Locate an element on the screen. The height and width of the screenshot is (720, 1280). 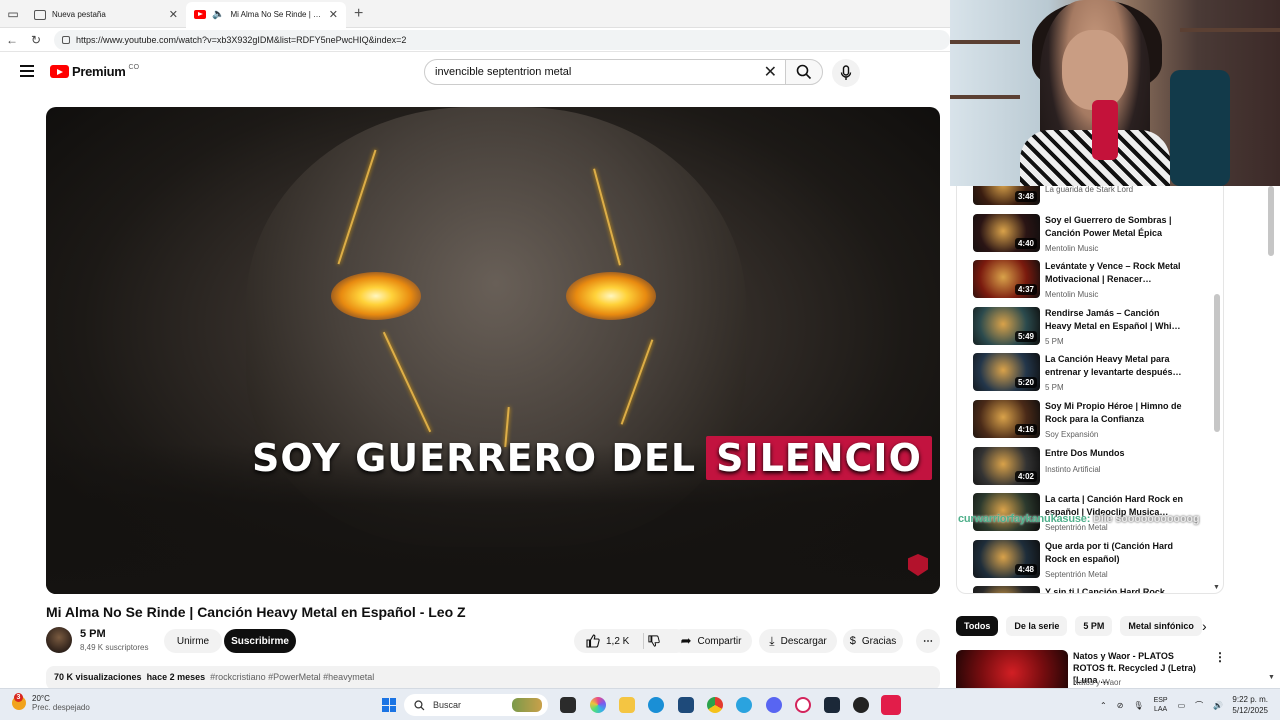
obs-icon is located at coordinates (861, 705).